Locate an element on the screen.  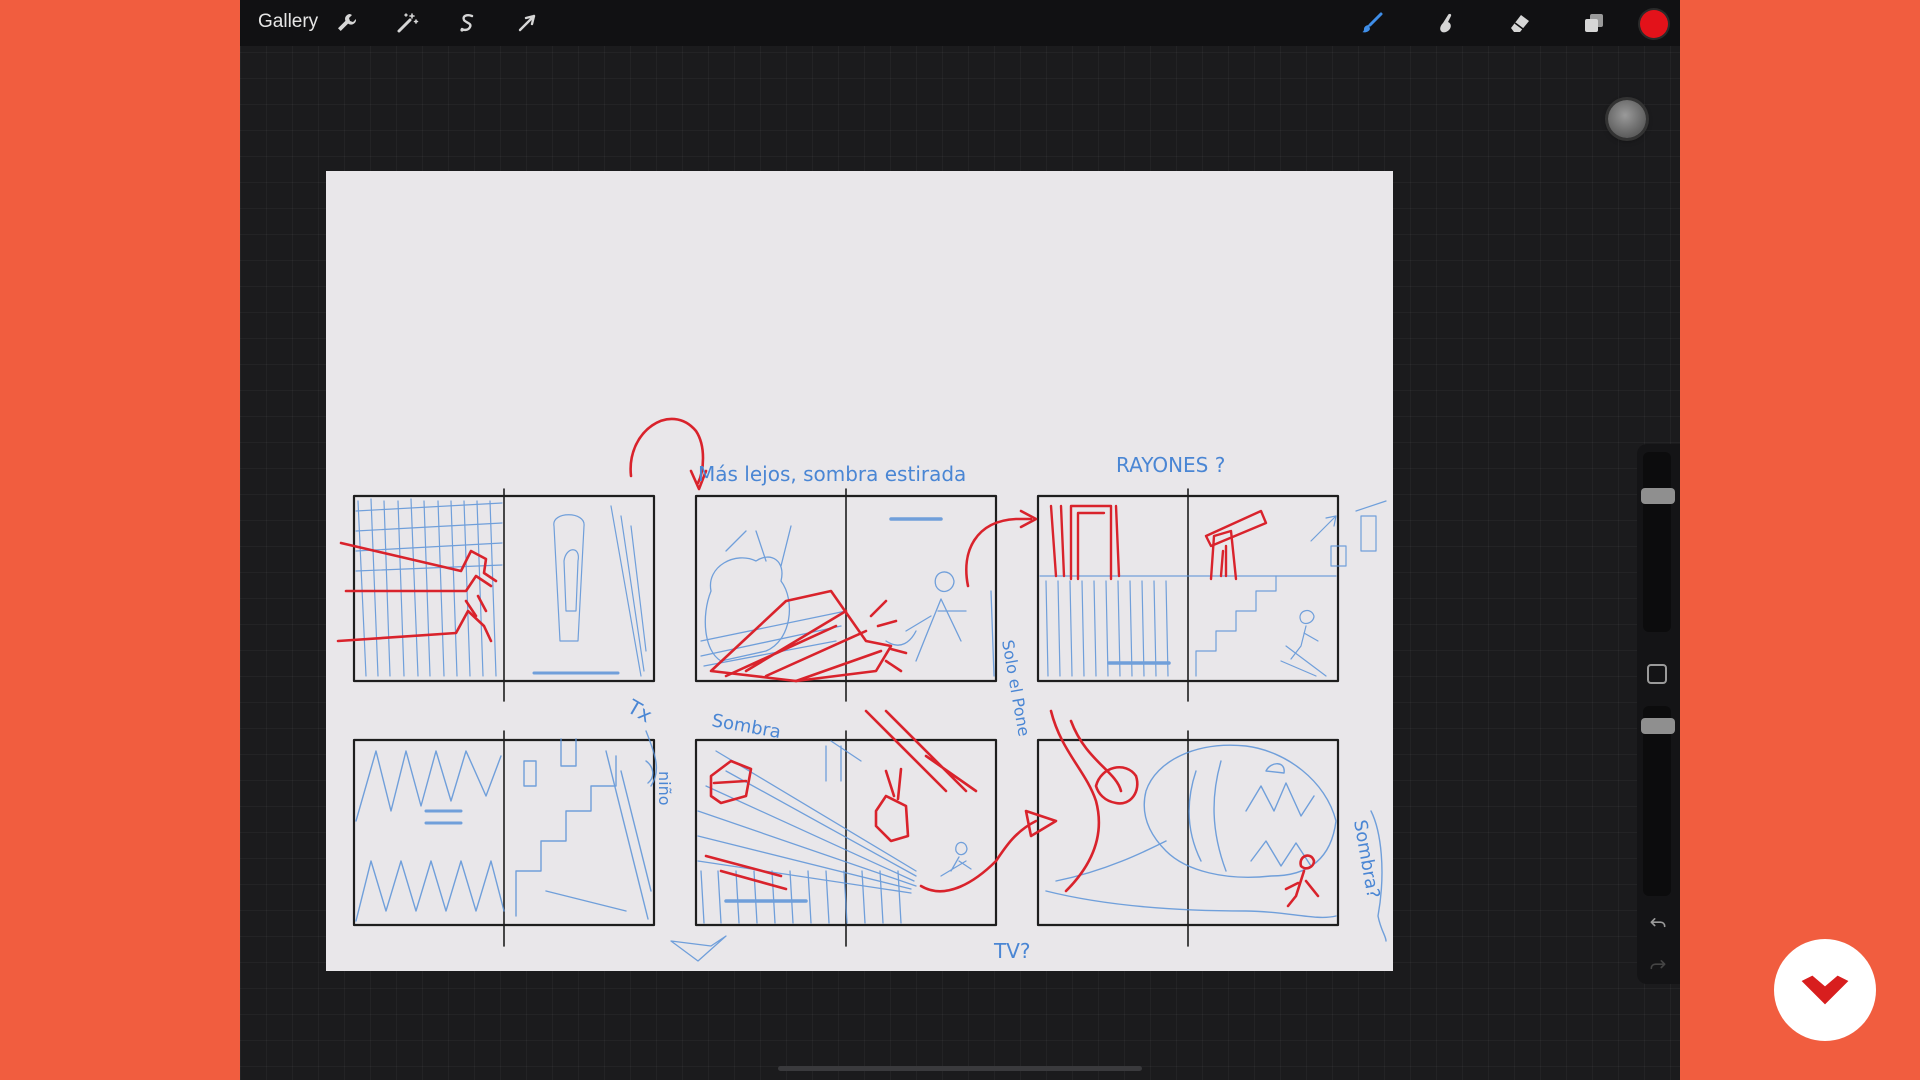
smudge-icon is located at coordinates (1446, 23).